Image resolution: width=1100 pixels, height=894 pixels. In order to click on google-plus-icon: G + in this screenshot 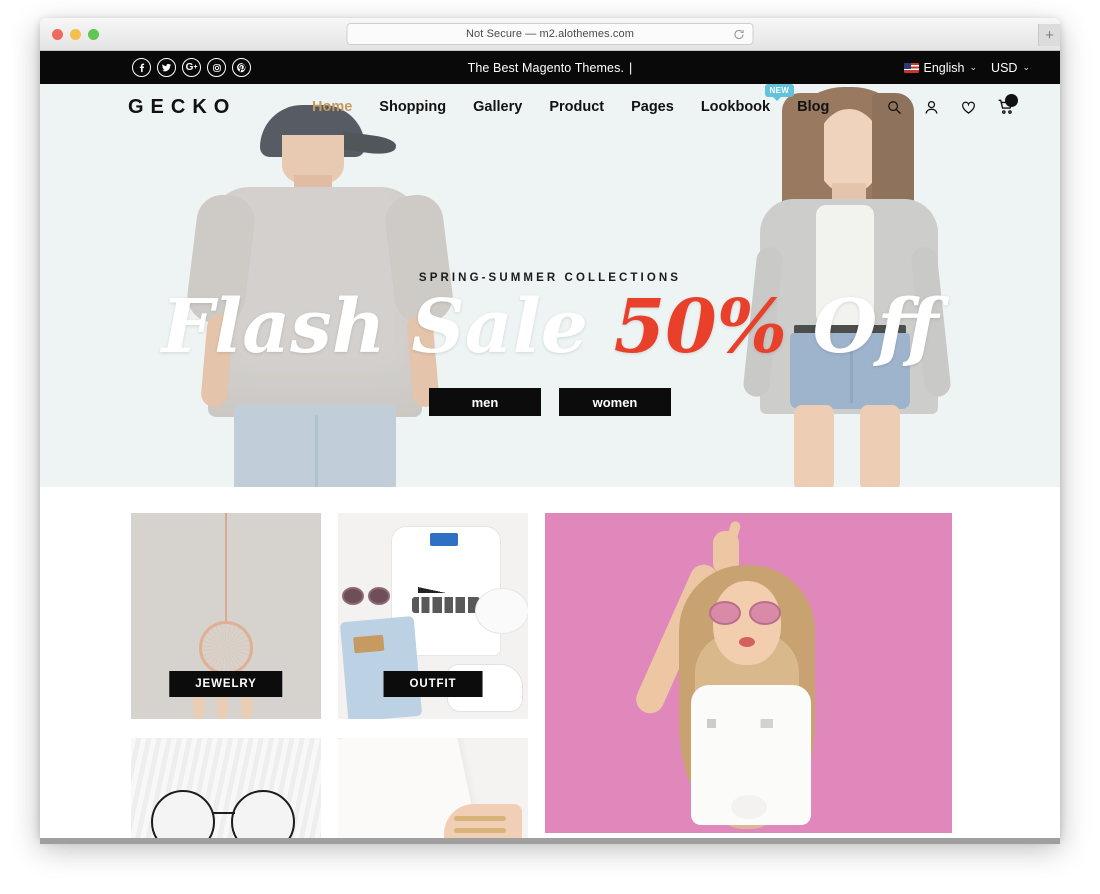, I will do `click(191, 67)`.